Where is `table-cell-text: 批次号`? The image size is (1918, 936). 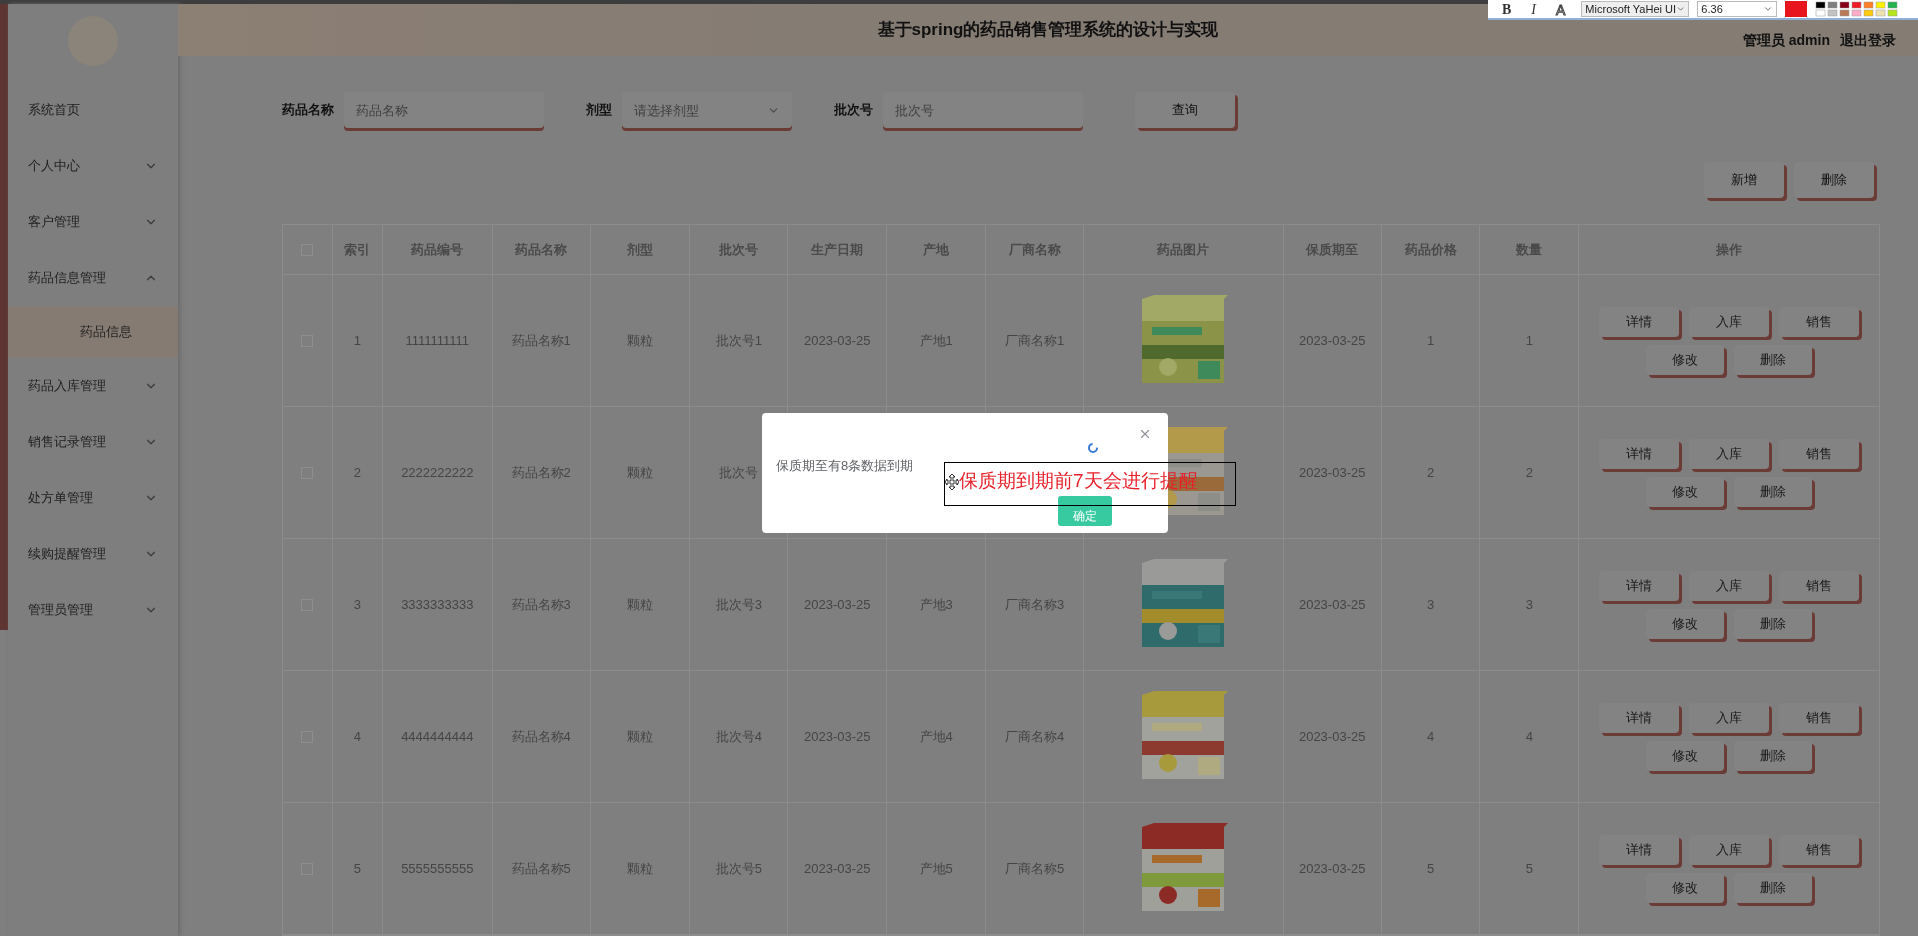
table-cell-text: 批次号 is located at coordinates (739, 472).